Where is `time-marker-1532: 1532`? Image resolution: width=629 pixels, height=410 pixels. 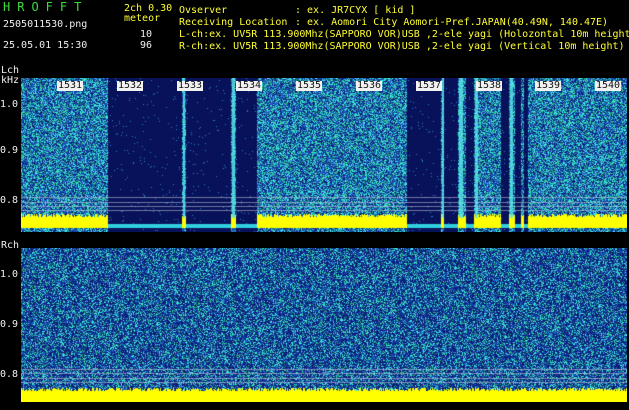
time-marker-1532: 1532 is located at coordinates (130, 85).